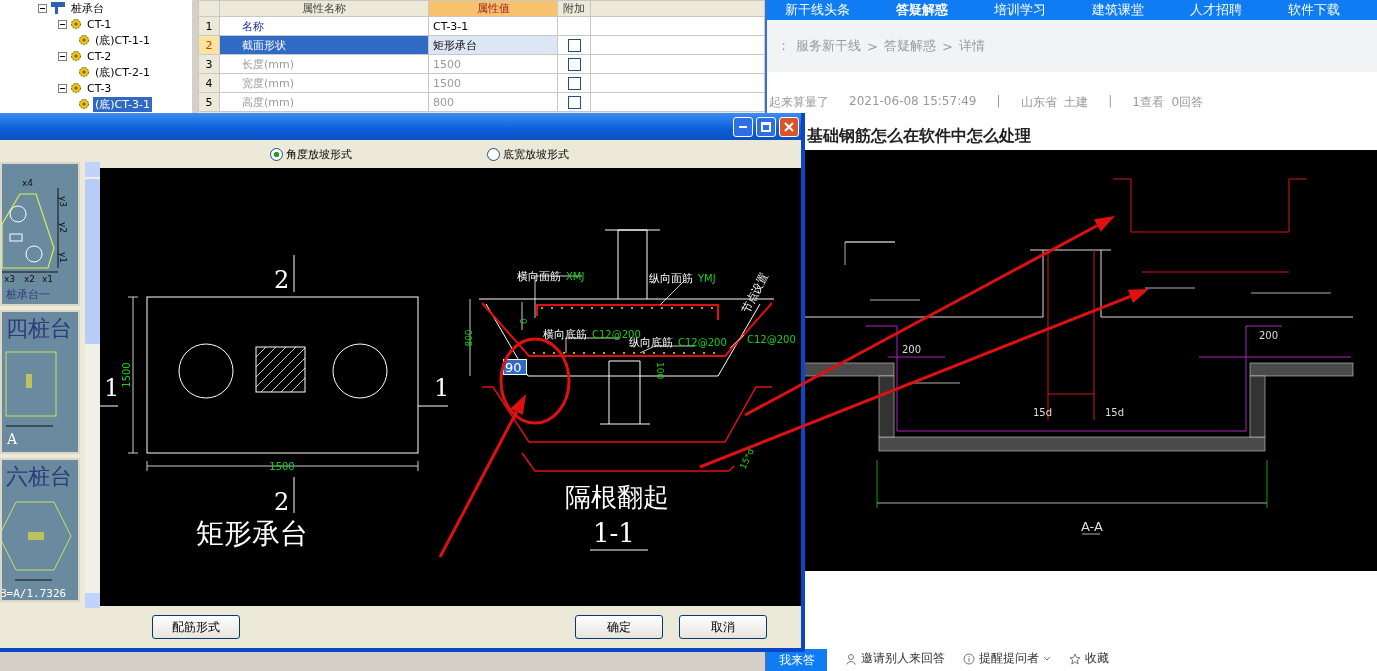 The width and height of the screenshot is (1377, 671). Describe the element at coordinates (92, 261) in the screenshot. I see `scrollbar-thumb` at that location.